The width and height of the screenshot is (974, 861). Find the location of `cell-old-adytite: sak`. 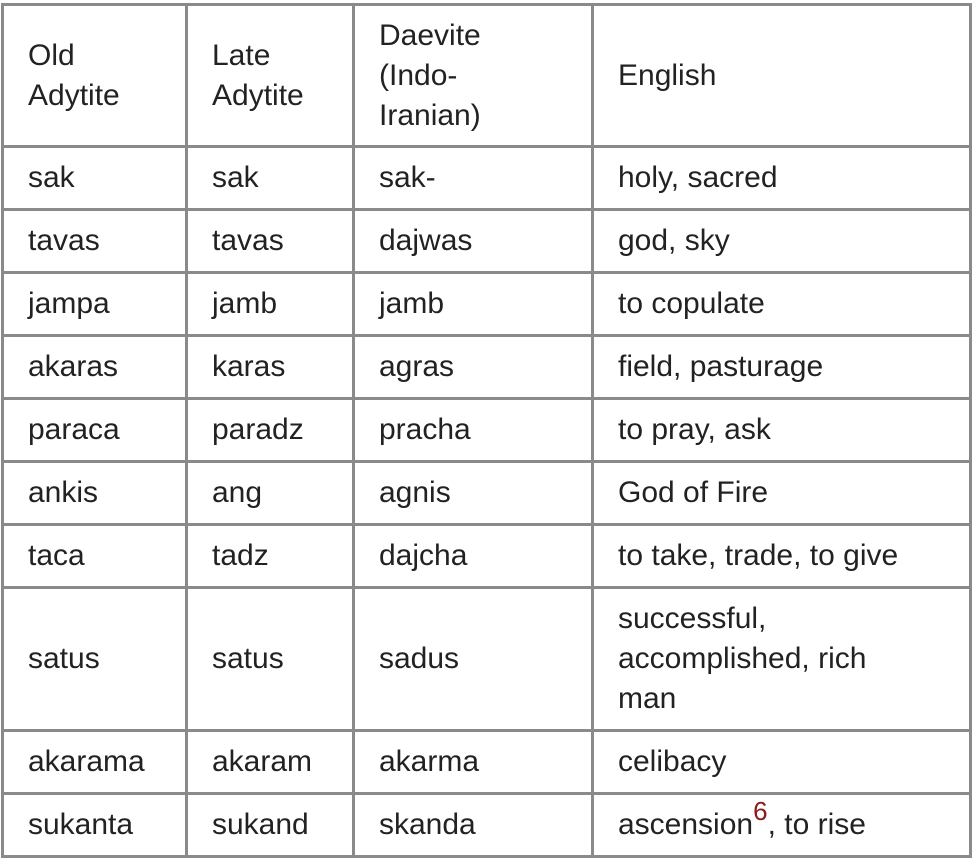

cell-old-adytite: sak is located at coordinates (94, 178).